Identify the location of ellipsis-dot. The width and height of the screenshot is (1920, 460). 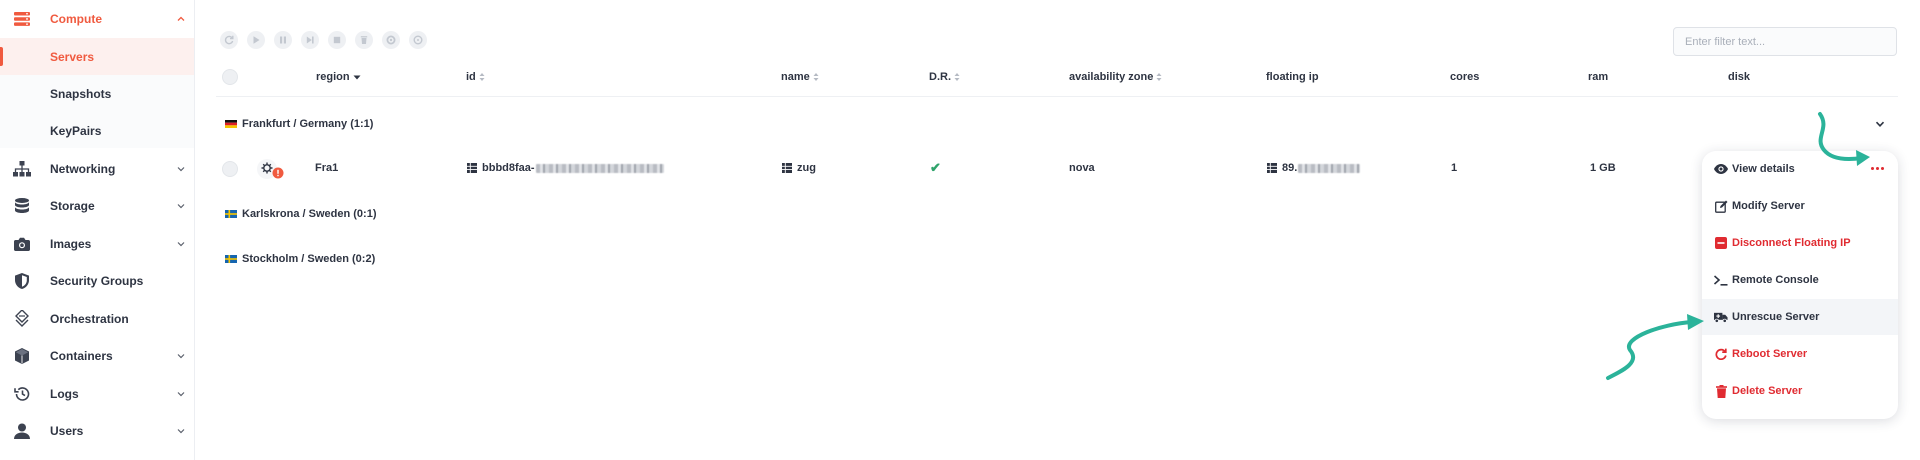
(1882, 168).